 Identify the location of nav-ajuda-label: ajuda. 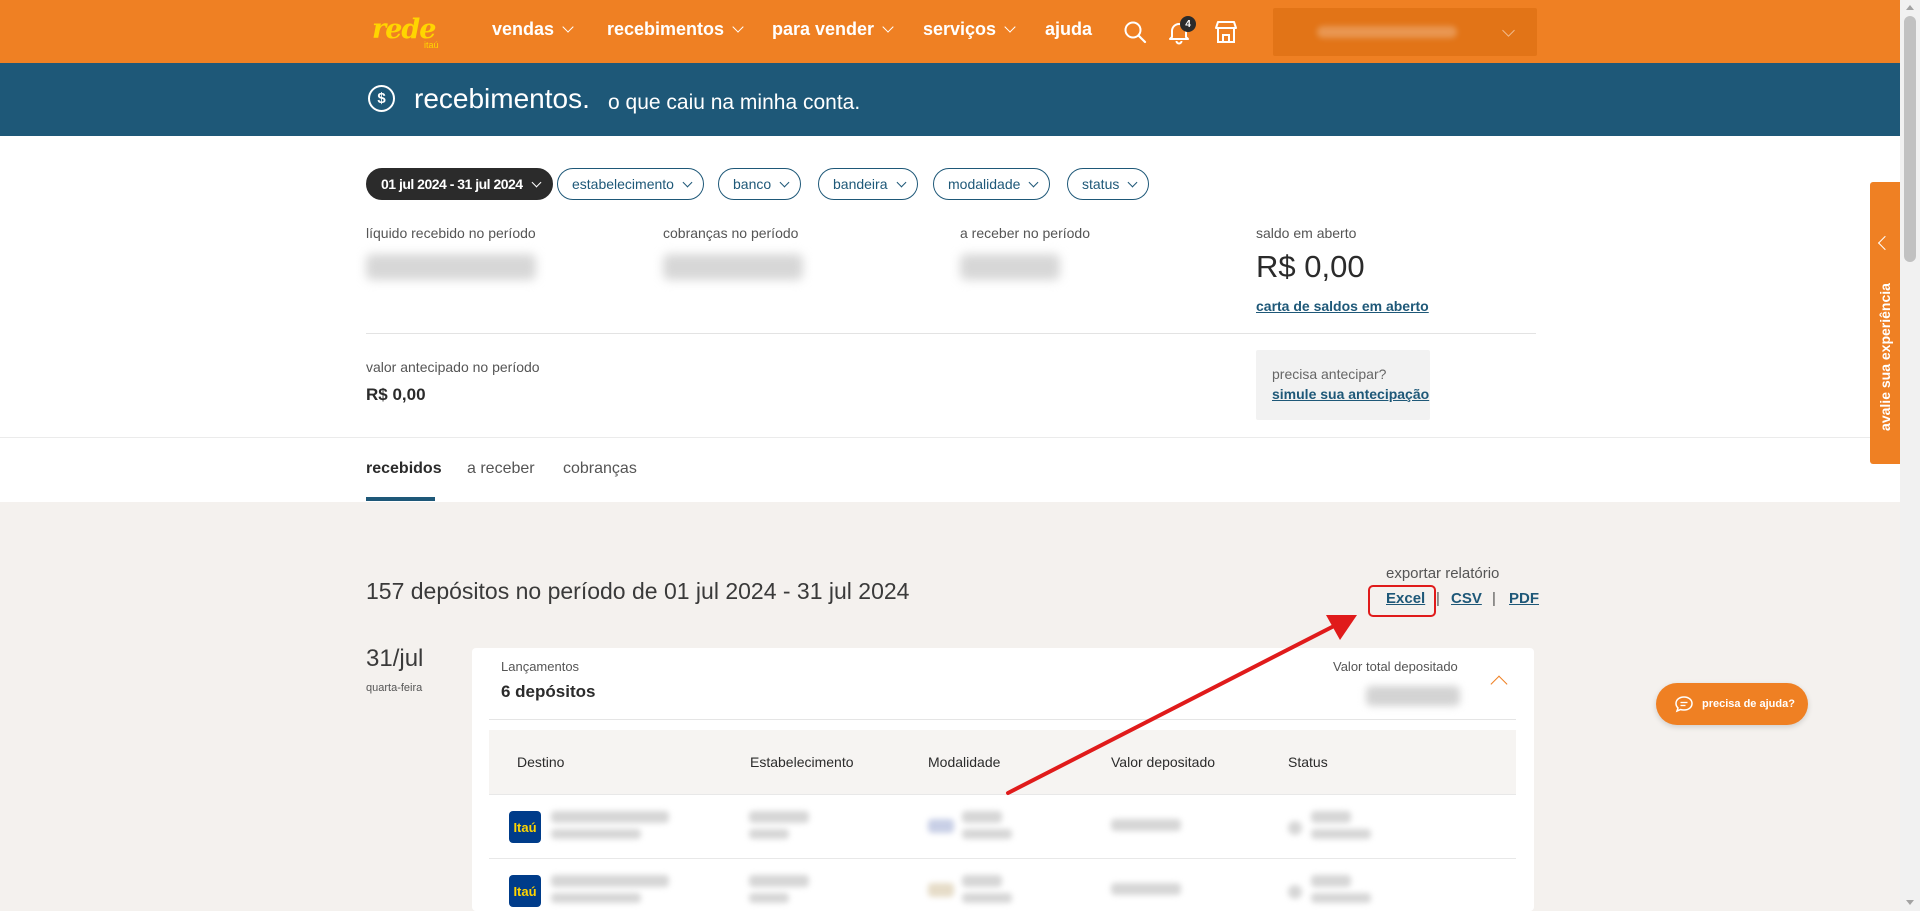
(1069, 29).